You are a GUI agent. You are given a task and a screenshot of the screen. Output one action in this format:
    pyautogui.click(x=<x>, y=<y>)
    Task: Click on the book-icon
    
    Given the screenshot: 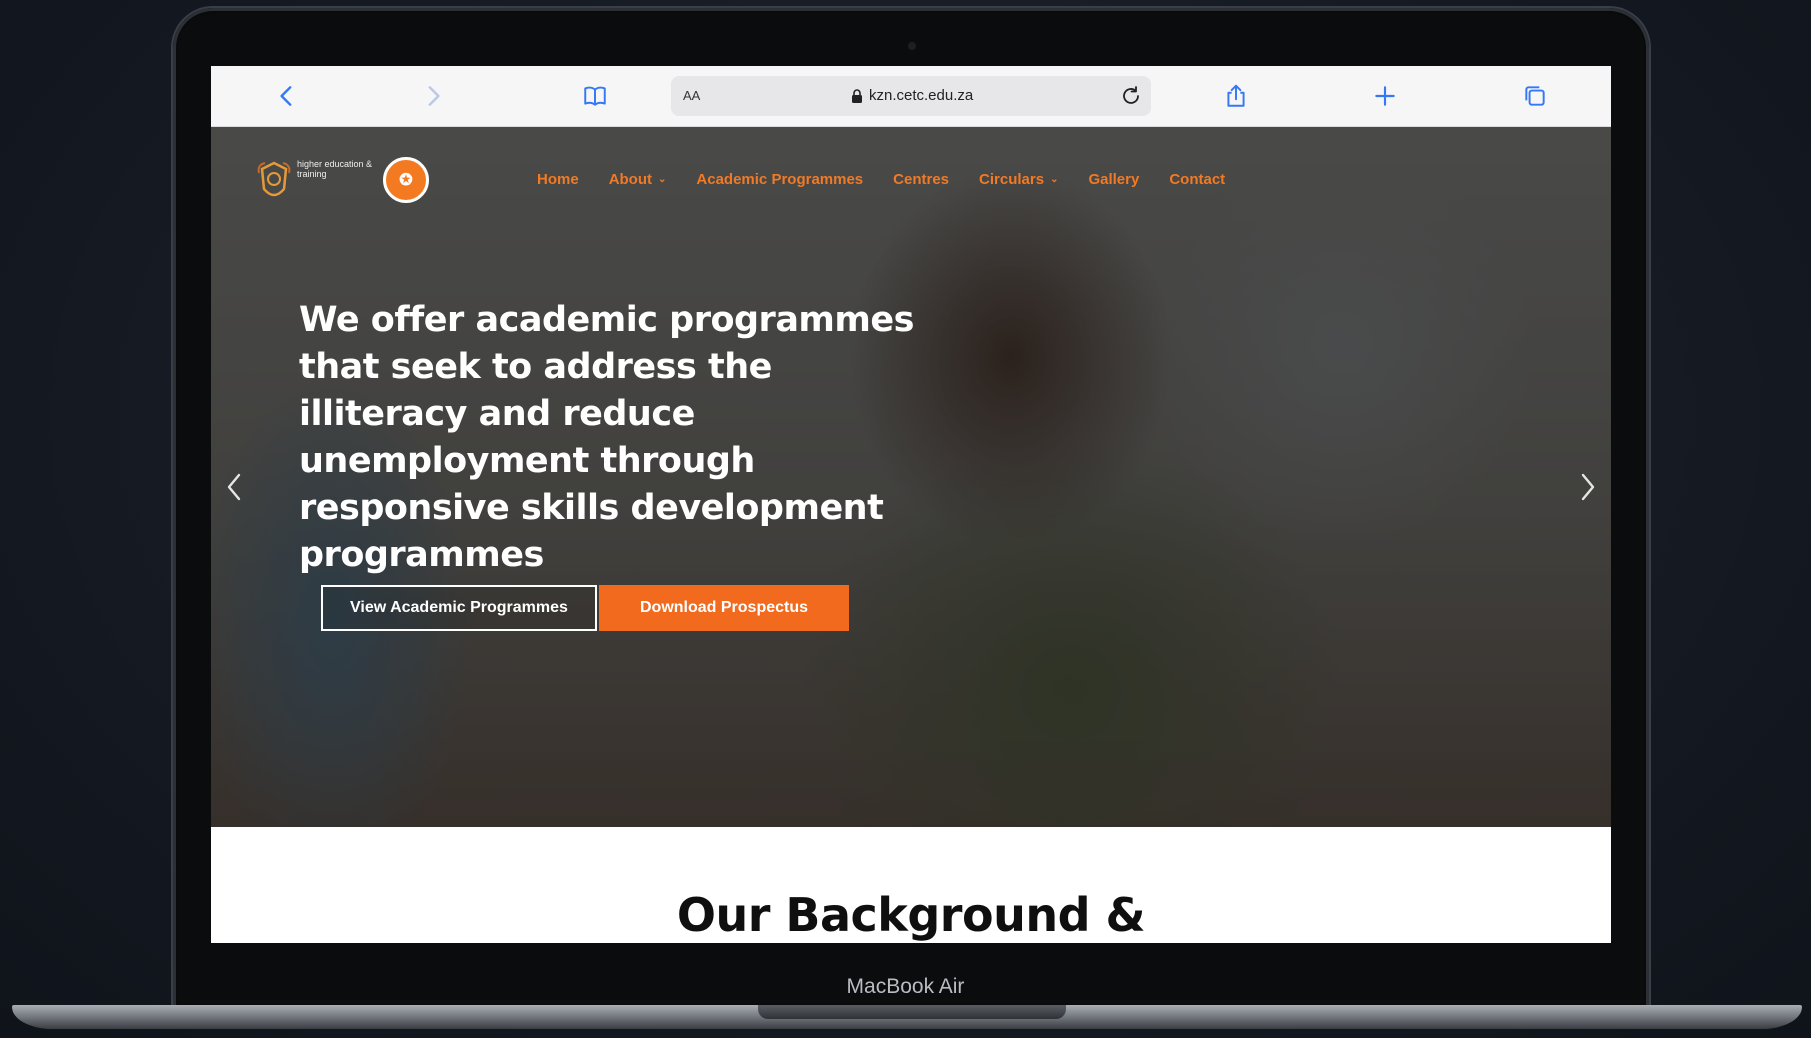 What is the action you would take?
    pyautogui.click(x=595, y=96)
    